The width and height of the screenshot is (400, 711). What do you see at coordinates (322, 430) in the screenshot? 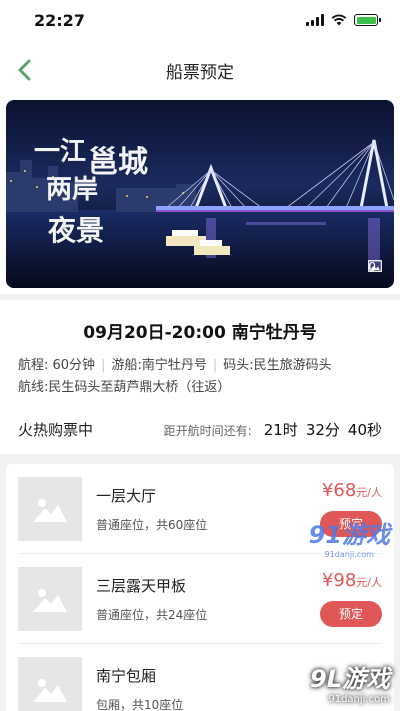
I see `countdown-minutes: 32分` at bounding box center [322, 430].